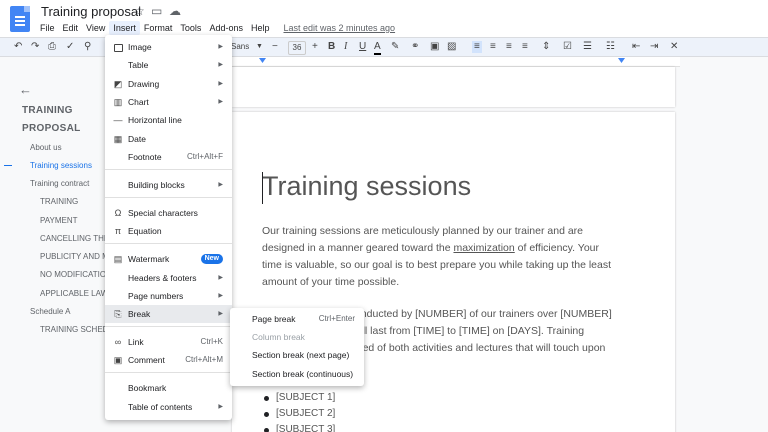 The image size is (768, 432). Describe the element at coordinates (59, 201) in the screenshot. I see `outline-item: TRAINING` at that location.